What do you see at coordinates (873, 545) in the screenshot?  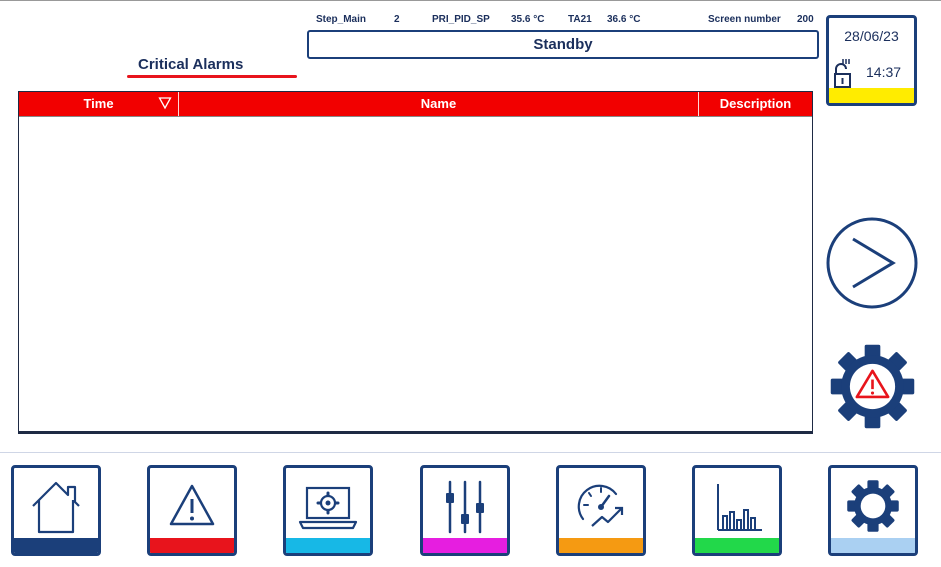 I see `nav-settings-color-bar` at bounding box center [873, 545].